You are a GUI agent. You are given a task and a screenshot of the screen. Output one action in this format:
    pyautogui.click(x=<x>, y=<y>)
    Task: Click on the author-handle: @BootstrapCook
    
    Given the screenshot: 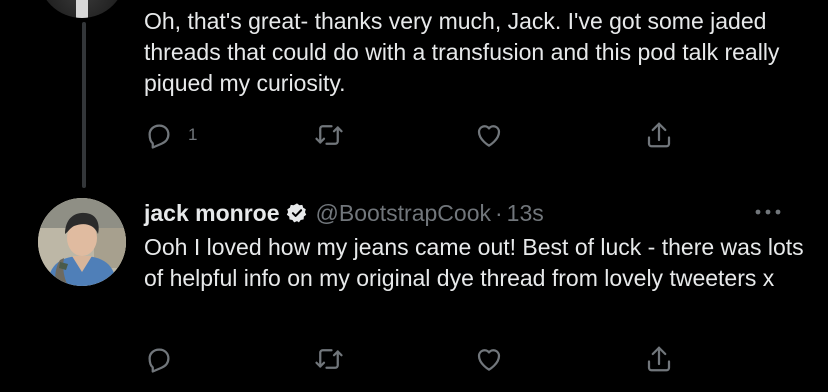 What is the action you would take?
    pyautogui.click(x=404, y=213)
    